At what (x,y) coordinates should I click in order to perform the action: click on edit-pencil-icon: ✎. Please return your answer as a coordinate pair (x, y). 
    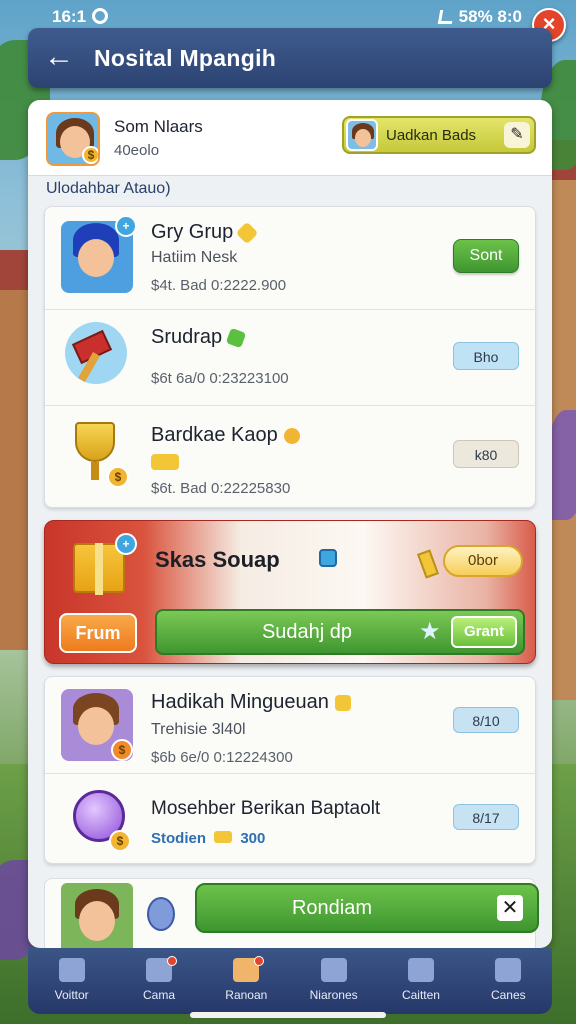
    Looking at the image, I should click on (517, 135).